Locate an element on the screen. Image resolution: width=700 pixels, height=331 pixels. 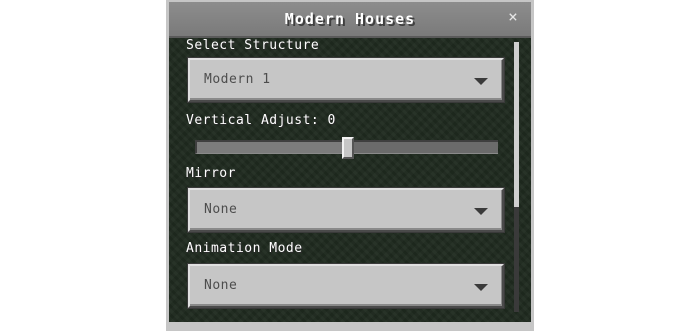
vertical-adjust-slider is located at coordinates (346, 148).